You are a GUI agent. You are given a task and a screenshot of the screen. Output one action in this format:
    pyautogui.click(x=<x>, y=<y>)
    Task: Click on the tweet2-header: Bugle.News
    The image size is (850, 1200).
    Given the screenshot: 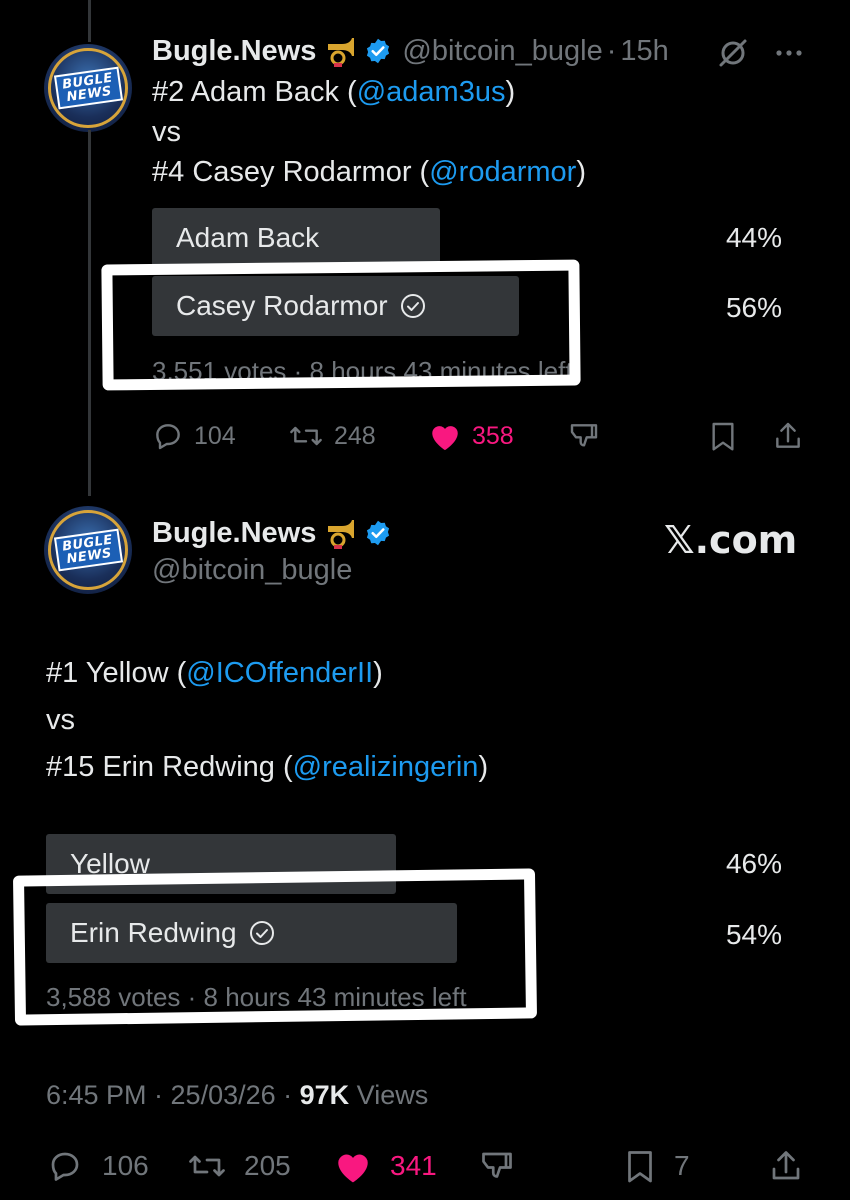 What is the action you would take?
    pyautogui.click(x=272, y=533)
    